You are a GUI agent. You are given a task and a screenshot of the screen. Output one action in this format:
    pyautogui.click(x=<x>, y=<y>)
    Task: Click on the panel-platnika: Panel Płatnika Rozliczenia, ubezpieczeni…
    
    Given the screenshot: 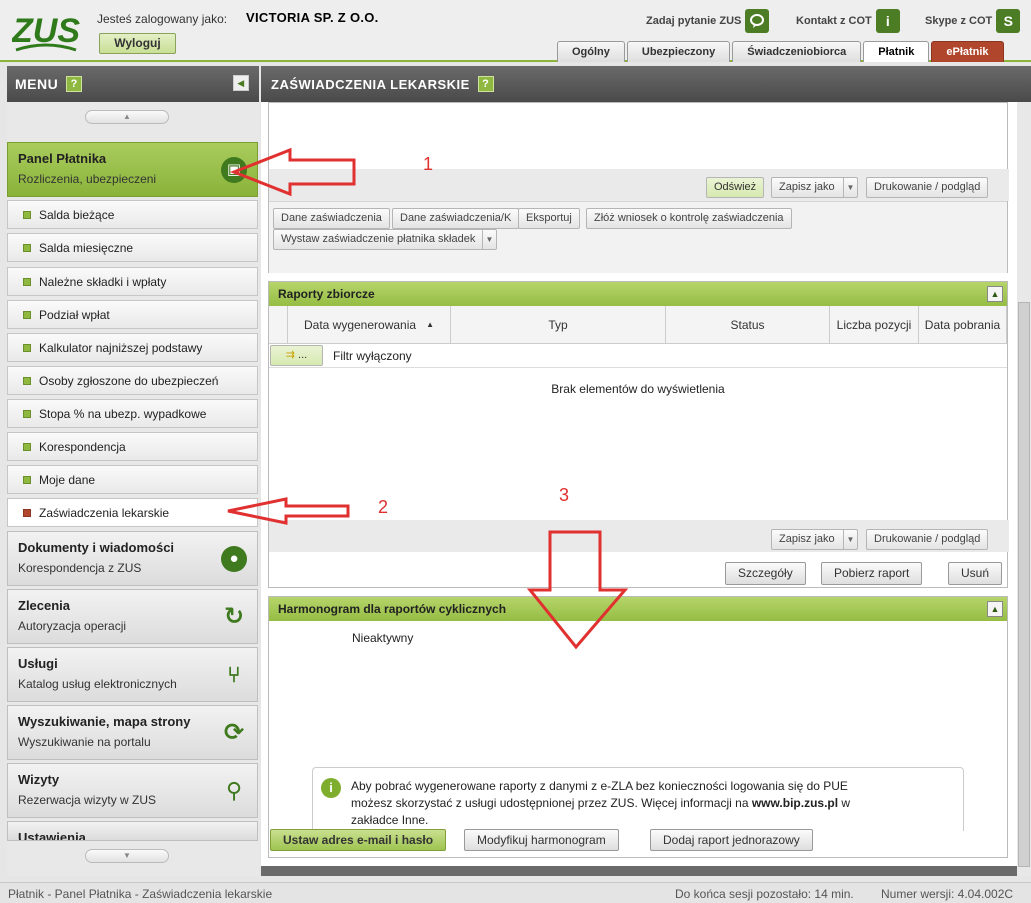 What is the action you would take?
    pyautogui.click(x=132, y=169)
    